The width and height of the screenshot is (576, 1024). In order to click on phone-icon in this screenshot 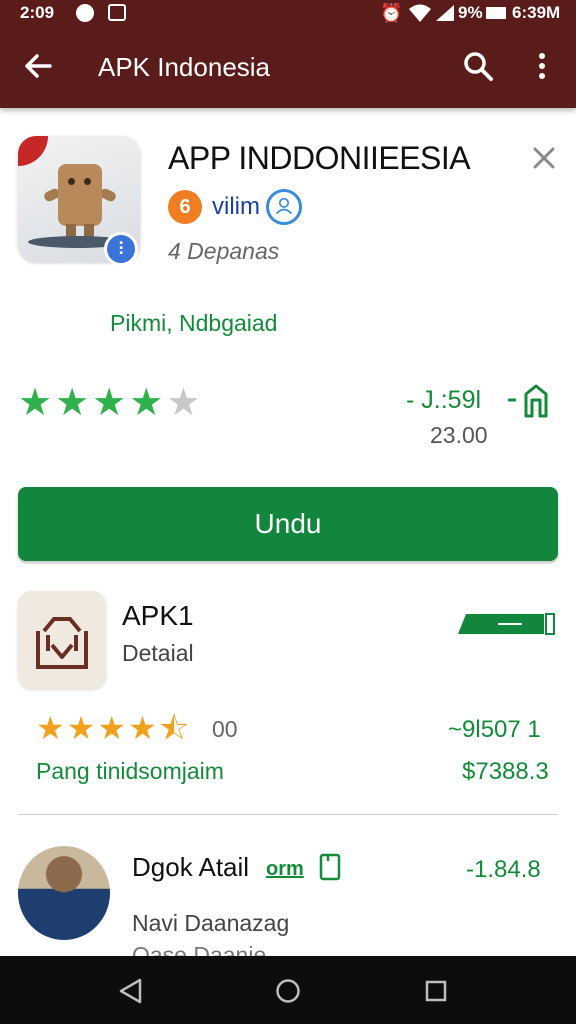, I will do `click(330, 867)`.